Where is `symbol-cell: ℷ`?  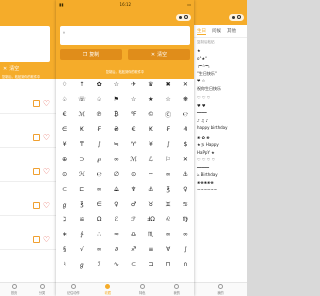 symbol-cell: ℷ is located at coordinates (64, 220).